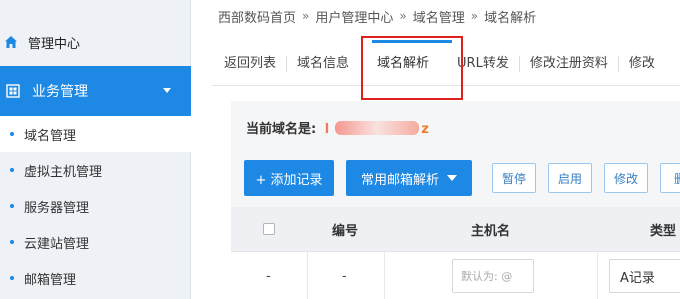 The width and height of the screenshot is (680, 299). I want to click on host-input: 默认为: @, so click(493, 276).